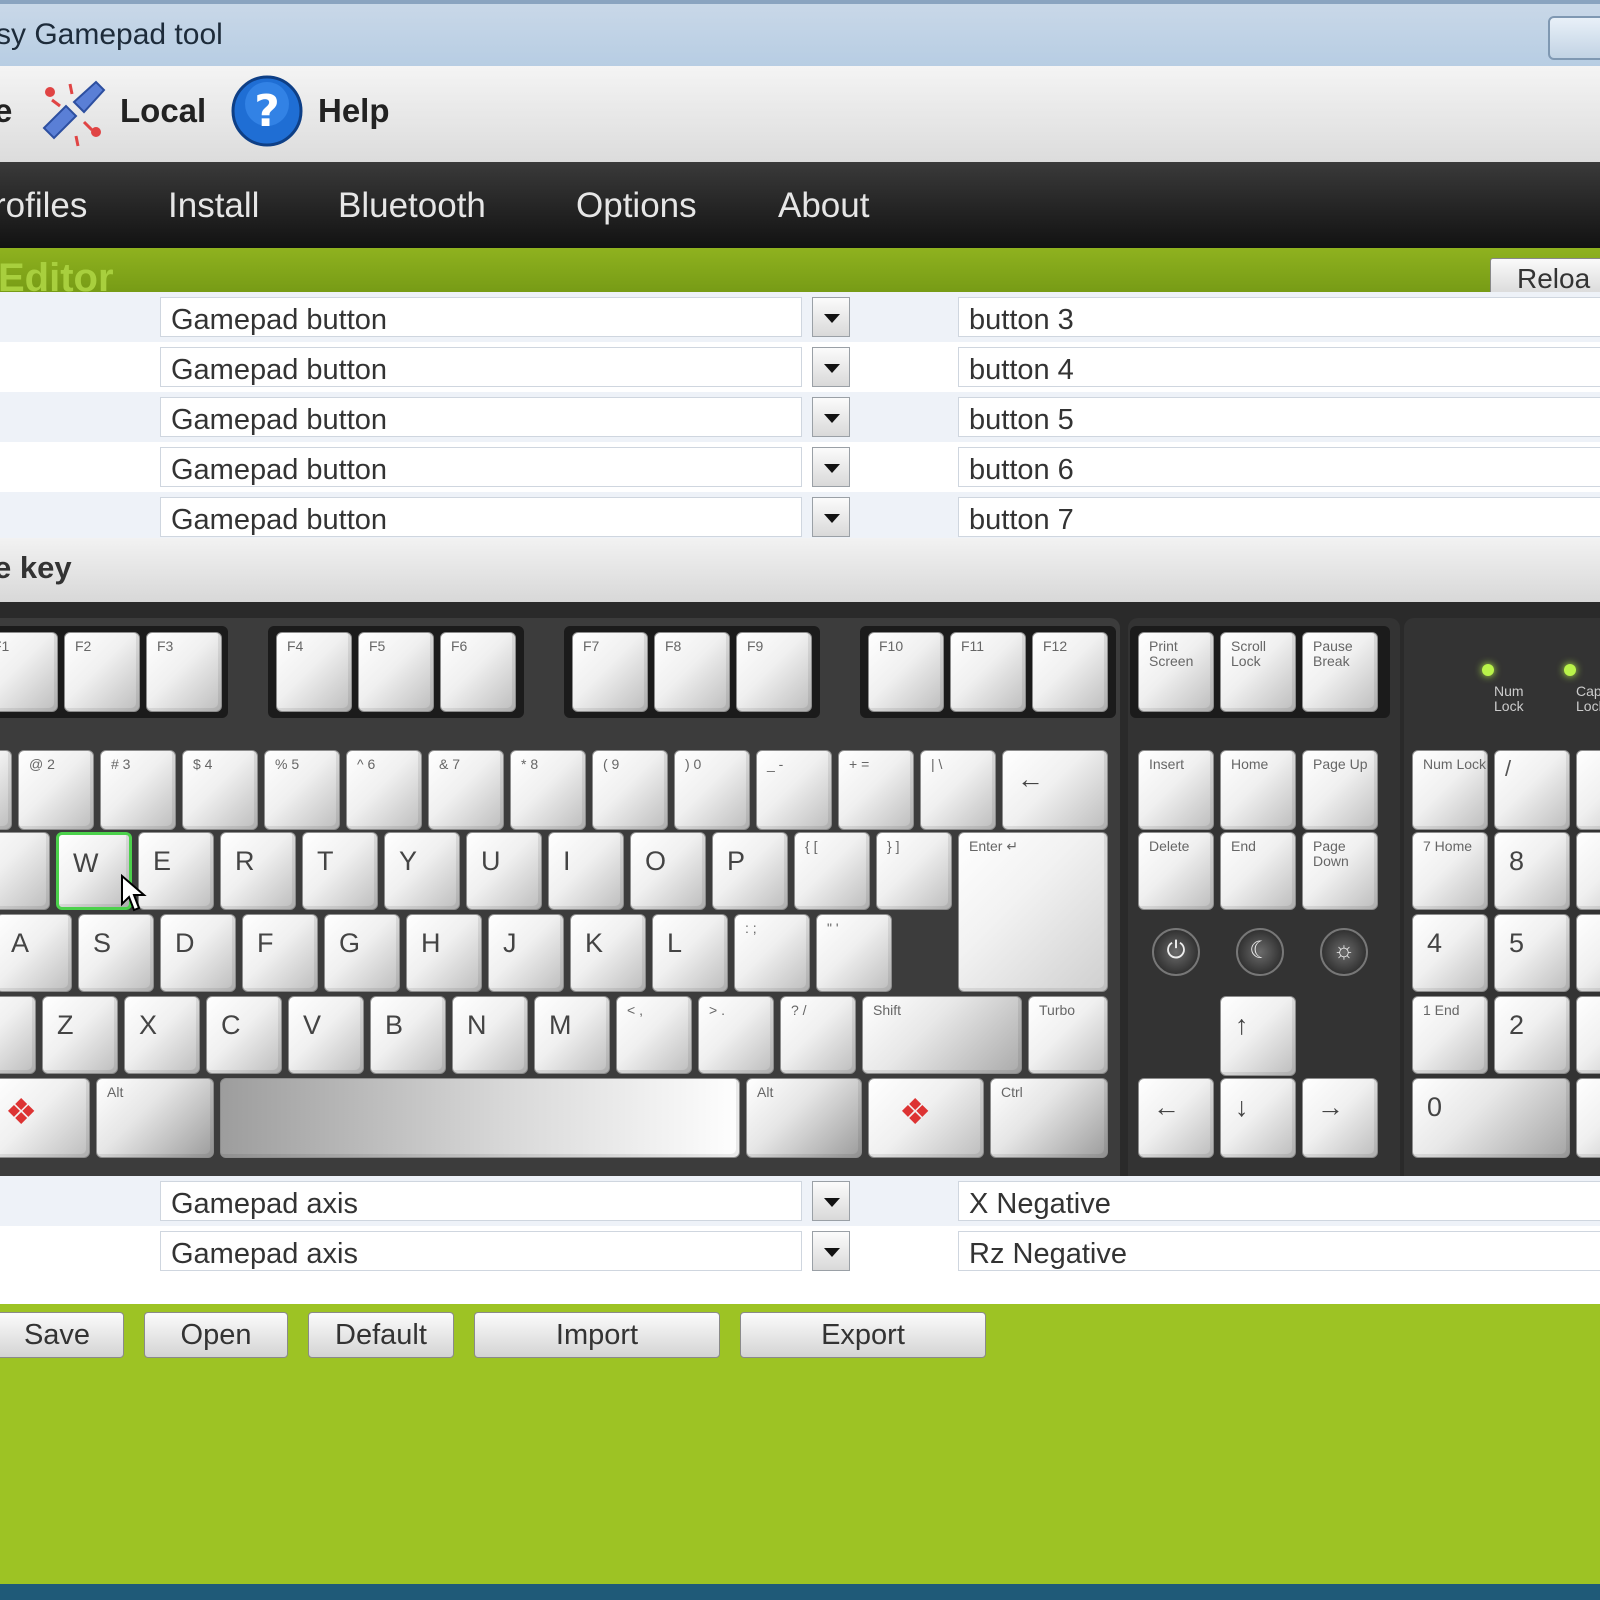 Image resolution: width=1600 pixels, height=1600 pixels. Describe the element at coordinates (876, 790) in the screenshot. I see `key-equals: + =` at that location.